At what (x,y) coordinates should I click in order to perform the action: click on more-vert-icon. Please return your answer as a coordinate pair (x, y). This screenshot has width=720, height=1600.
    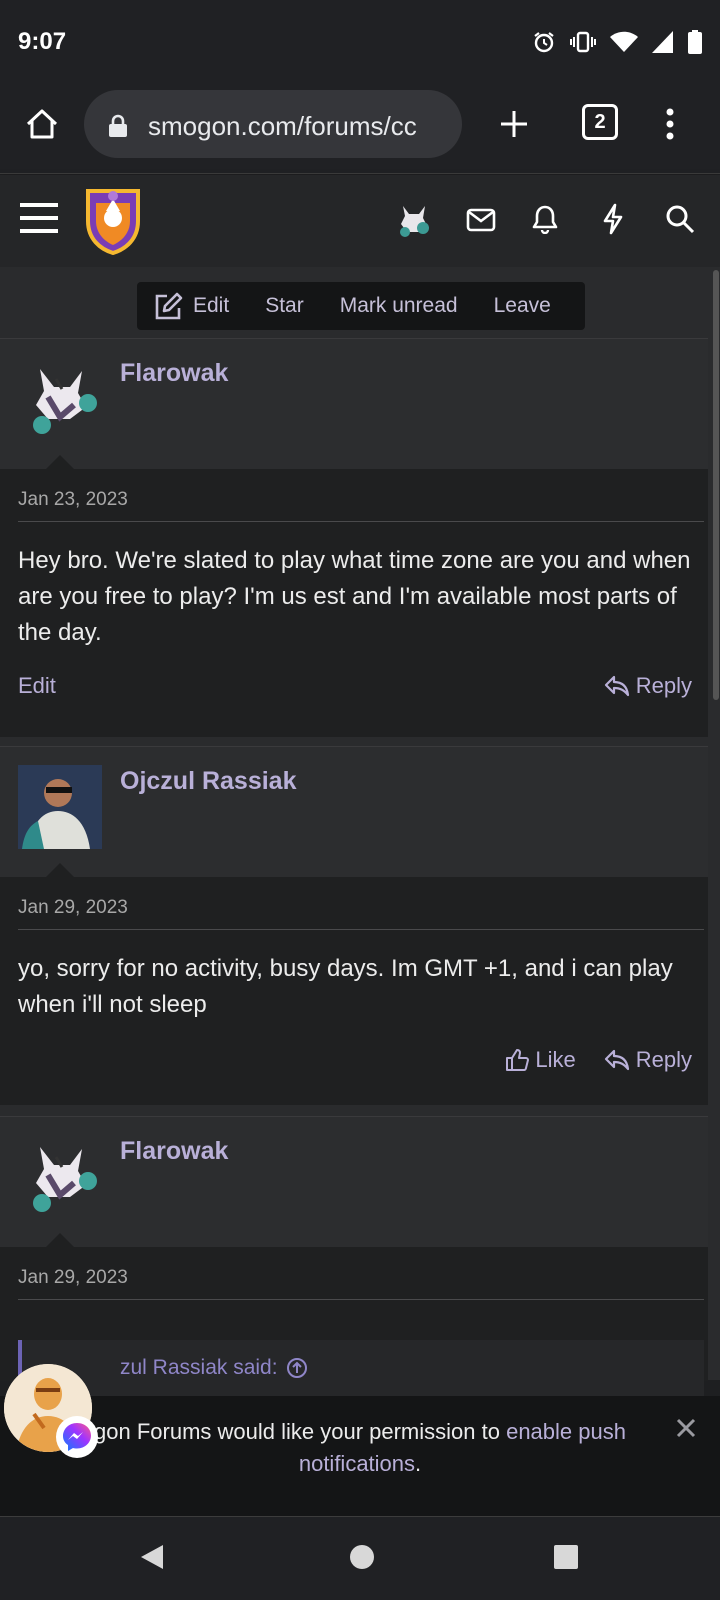
    Looking at the image, I should click on (670, 124).